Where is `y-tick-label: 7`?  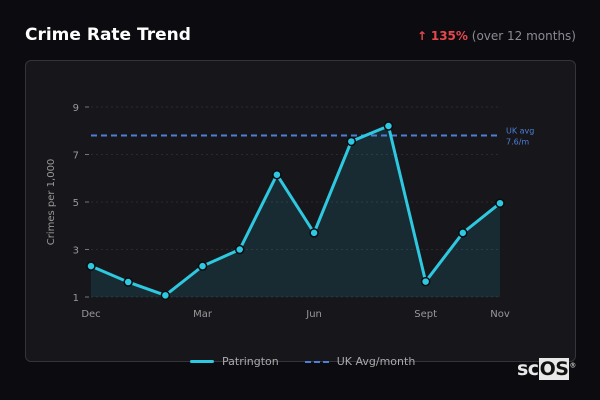
y-tick-label: 7 is located at coordinates (76, 156).